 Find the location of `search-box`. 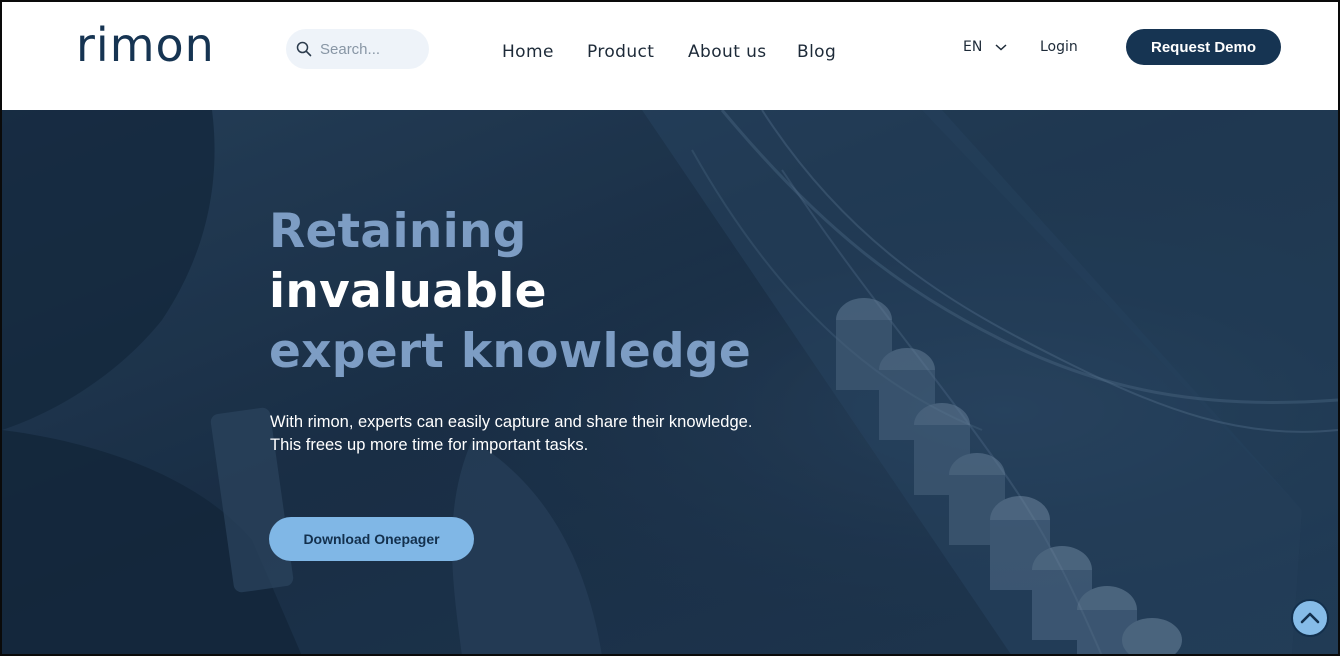

search-box is located at coordinates (357, 49).